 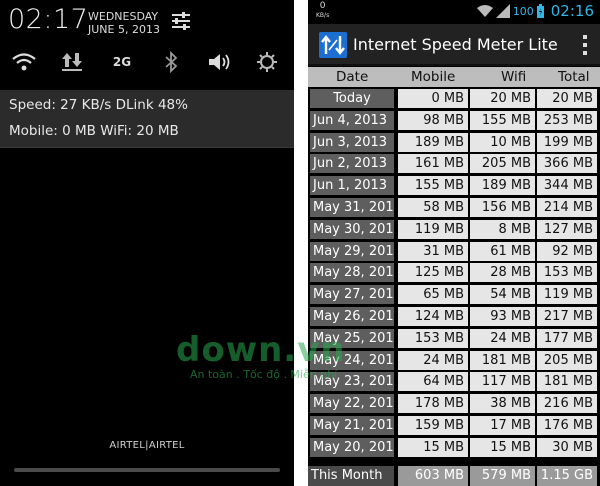 What do you see at coordinates (433, 447) in the screenshot?
I see `row-mobile: 15 MB` at bounding box center [433, 447].